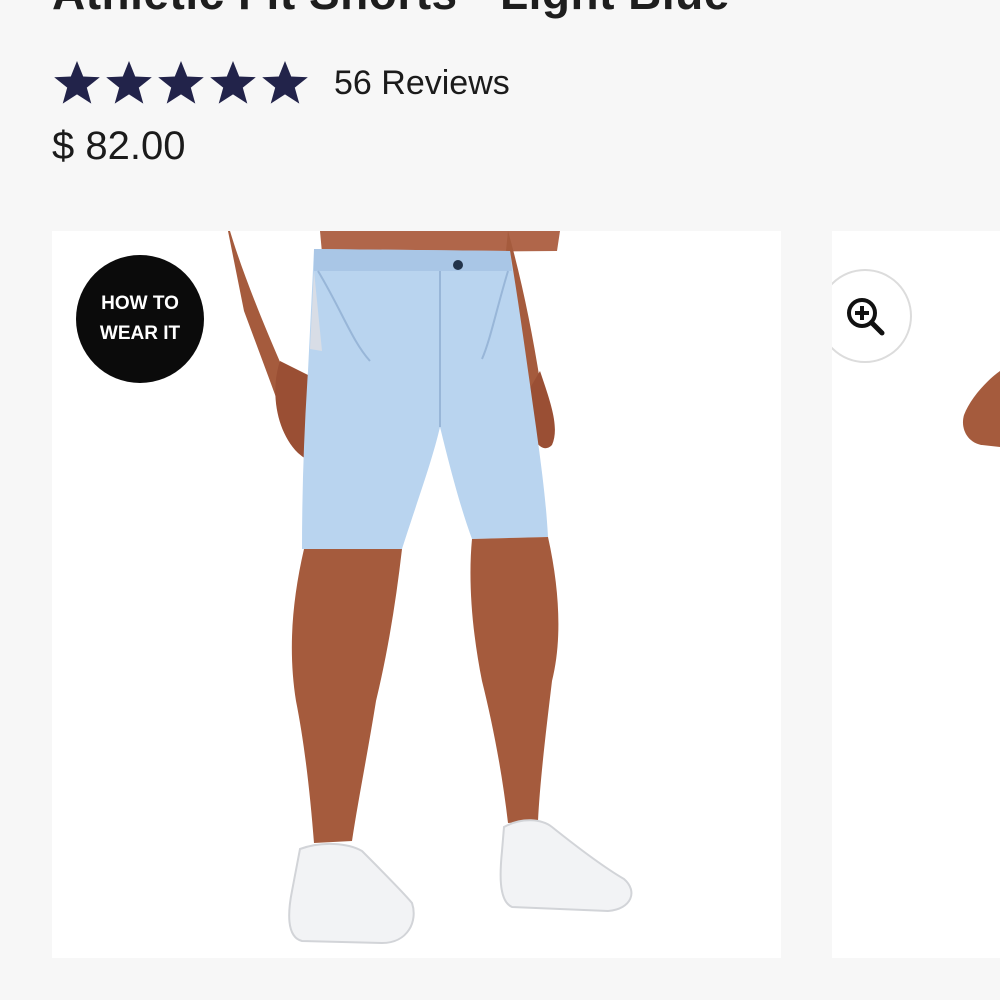 The width and height of the screenshot is (1000, 1000). Describe the element at coordinates (981, 409) in the screenshot. I see `next-image-preview` at that location.